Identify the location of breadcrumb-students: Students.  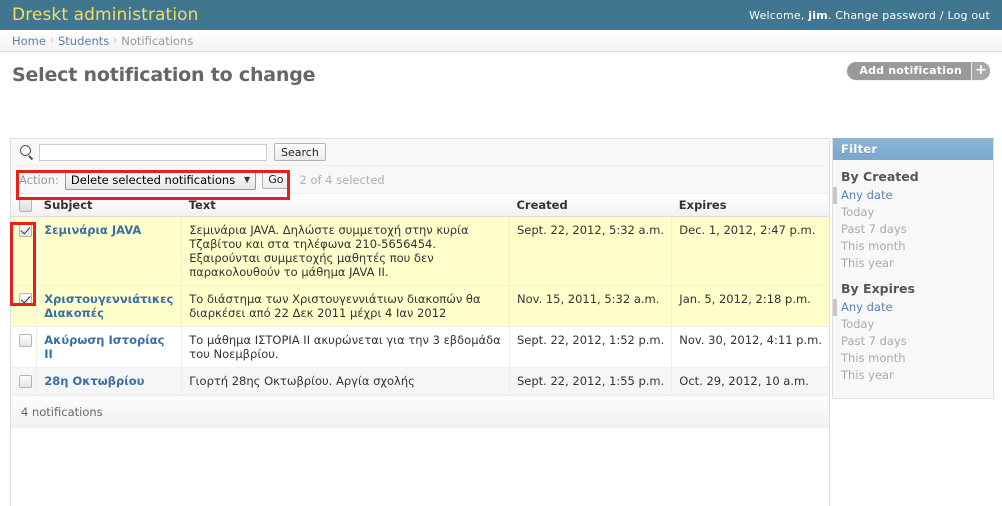
(83, 41).